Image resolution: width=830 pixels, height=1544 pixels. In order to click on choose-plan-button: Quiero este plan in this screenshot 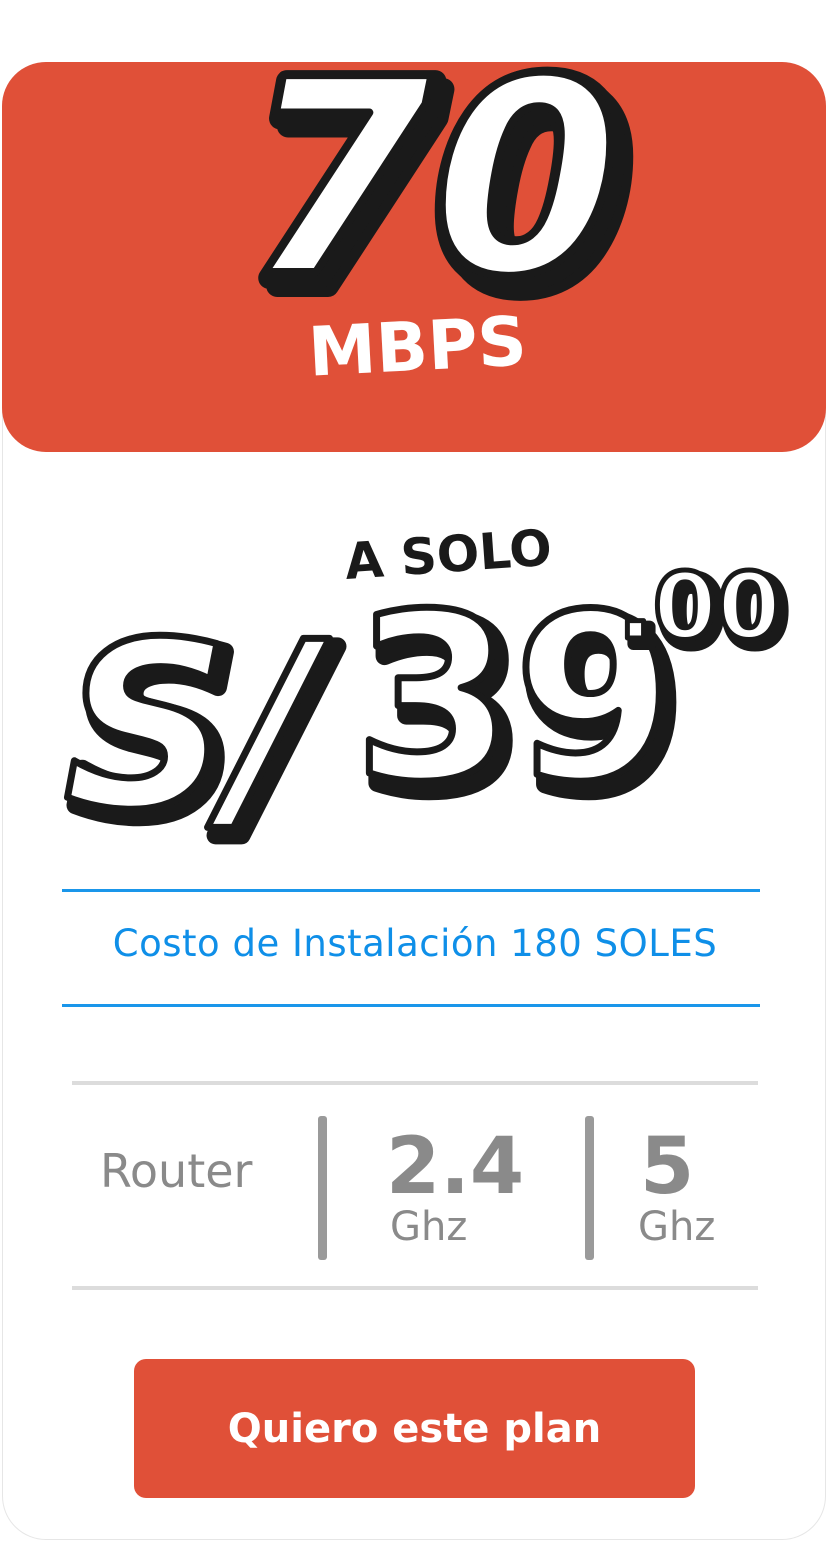, I will do `click(414, 1428)`.